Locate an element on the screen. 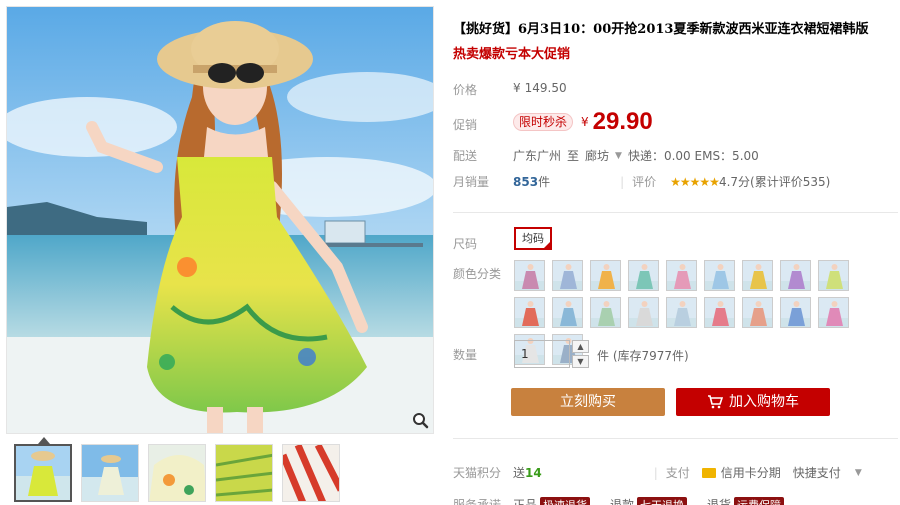 This screenshot has height=505, width=900. color-label: 颜色分类 is located at coordinates (477, 274).